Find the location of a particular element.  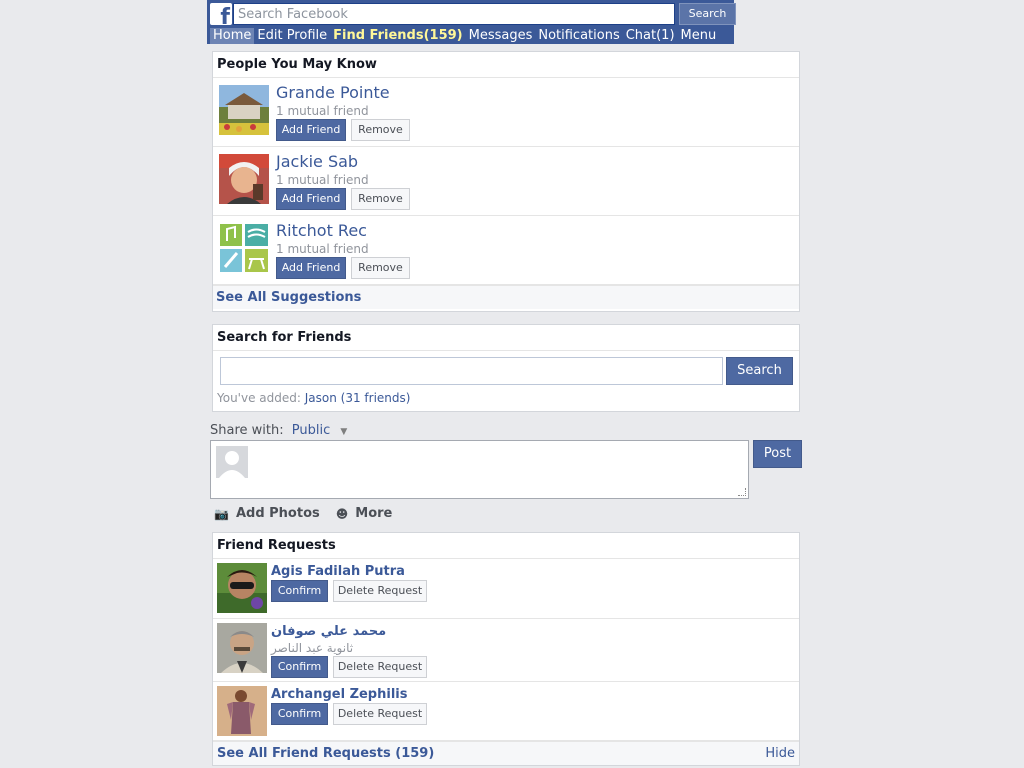

facebook-logo-icon: f is located at coordinates (221, 14).